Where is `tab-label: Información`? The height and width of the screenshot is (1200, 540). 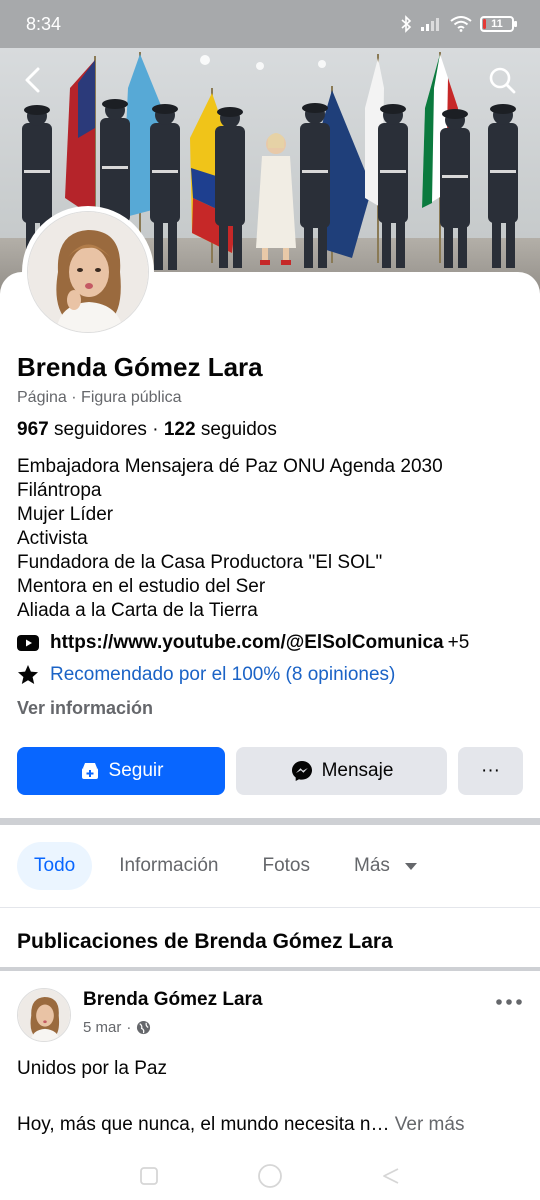 tab-label: Información is located at coordinates (169, 865).